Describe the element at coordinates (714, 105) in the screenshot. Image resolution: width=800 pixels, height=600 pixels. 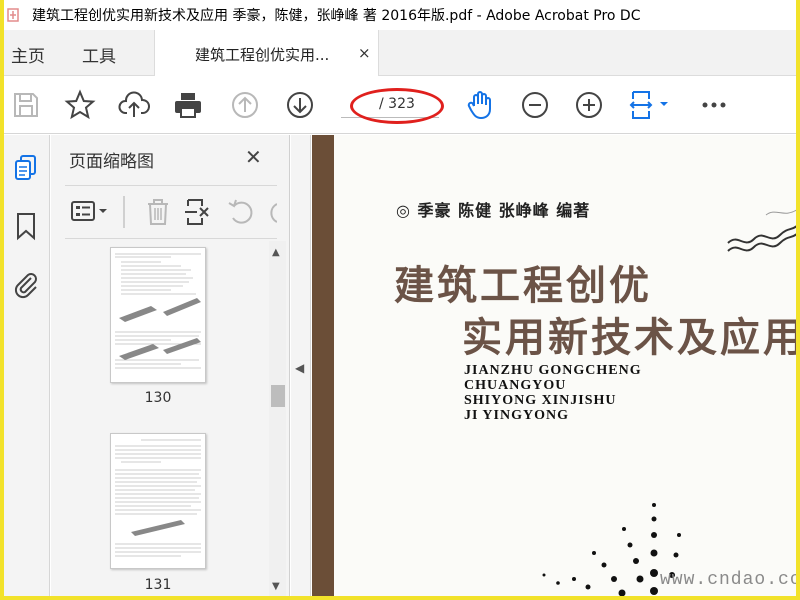
I see `more-icon` at that location.